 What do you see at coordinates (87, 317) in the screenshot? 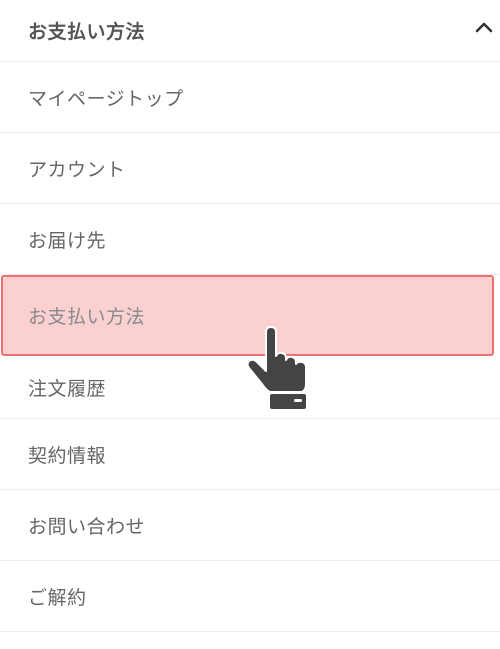
I see `menu-item-label: お支払い方法` at bounding box center [87, 317].